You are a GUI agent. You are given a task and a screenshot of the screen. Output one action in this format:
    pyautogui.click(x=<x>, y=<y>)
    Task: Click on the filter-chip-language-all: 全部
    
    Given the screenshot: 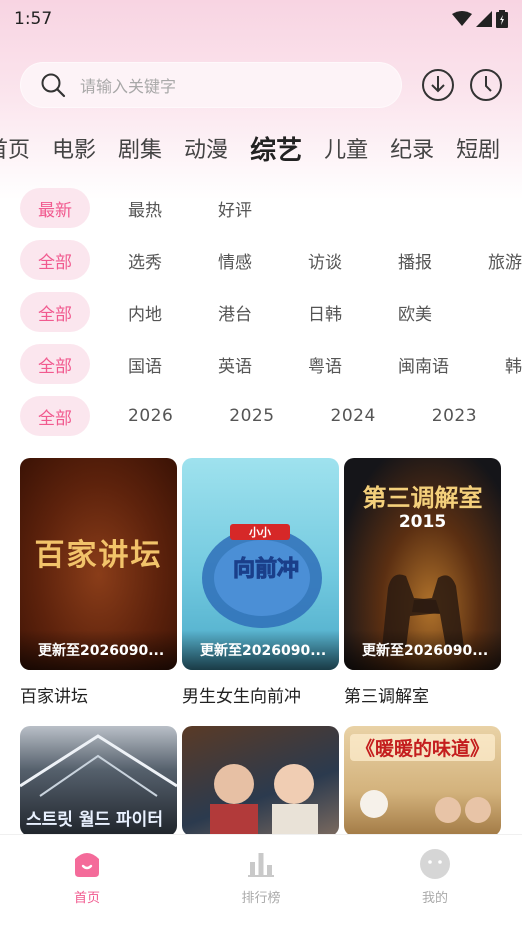 What is the action you would take?
    pyautogui.click(x=55, y=364)
    